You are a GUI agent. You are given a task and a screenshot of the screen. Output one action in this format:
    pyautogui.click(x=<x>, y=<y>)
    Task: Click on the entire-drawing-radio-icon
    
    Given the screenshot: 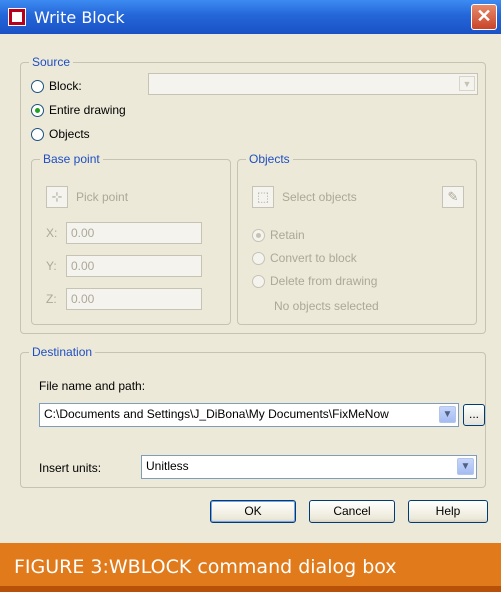 What is the action you would take?
    pyautogui.click(x=37, y=110)
    